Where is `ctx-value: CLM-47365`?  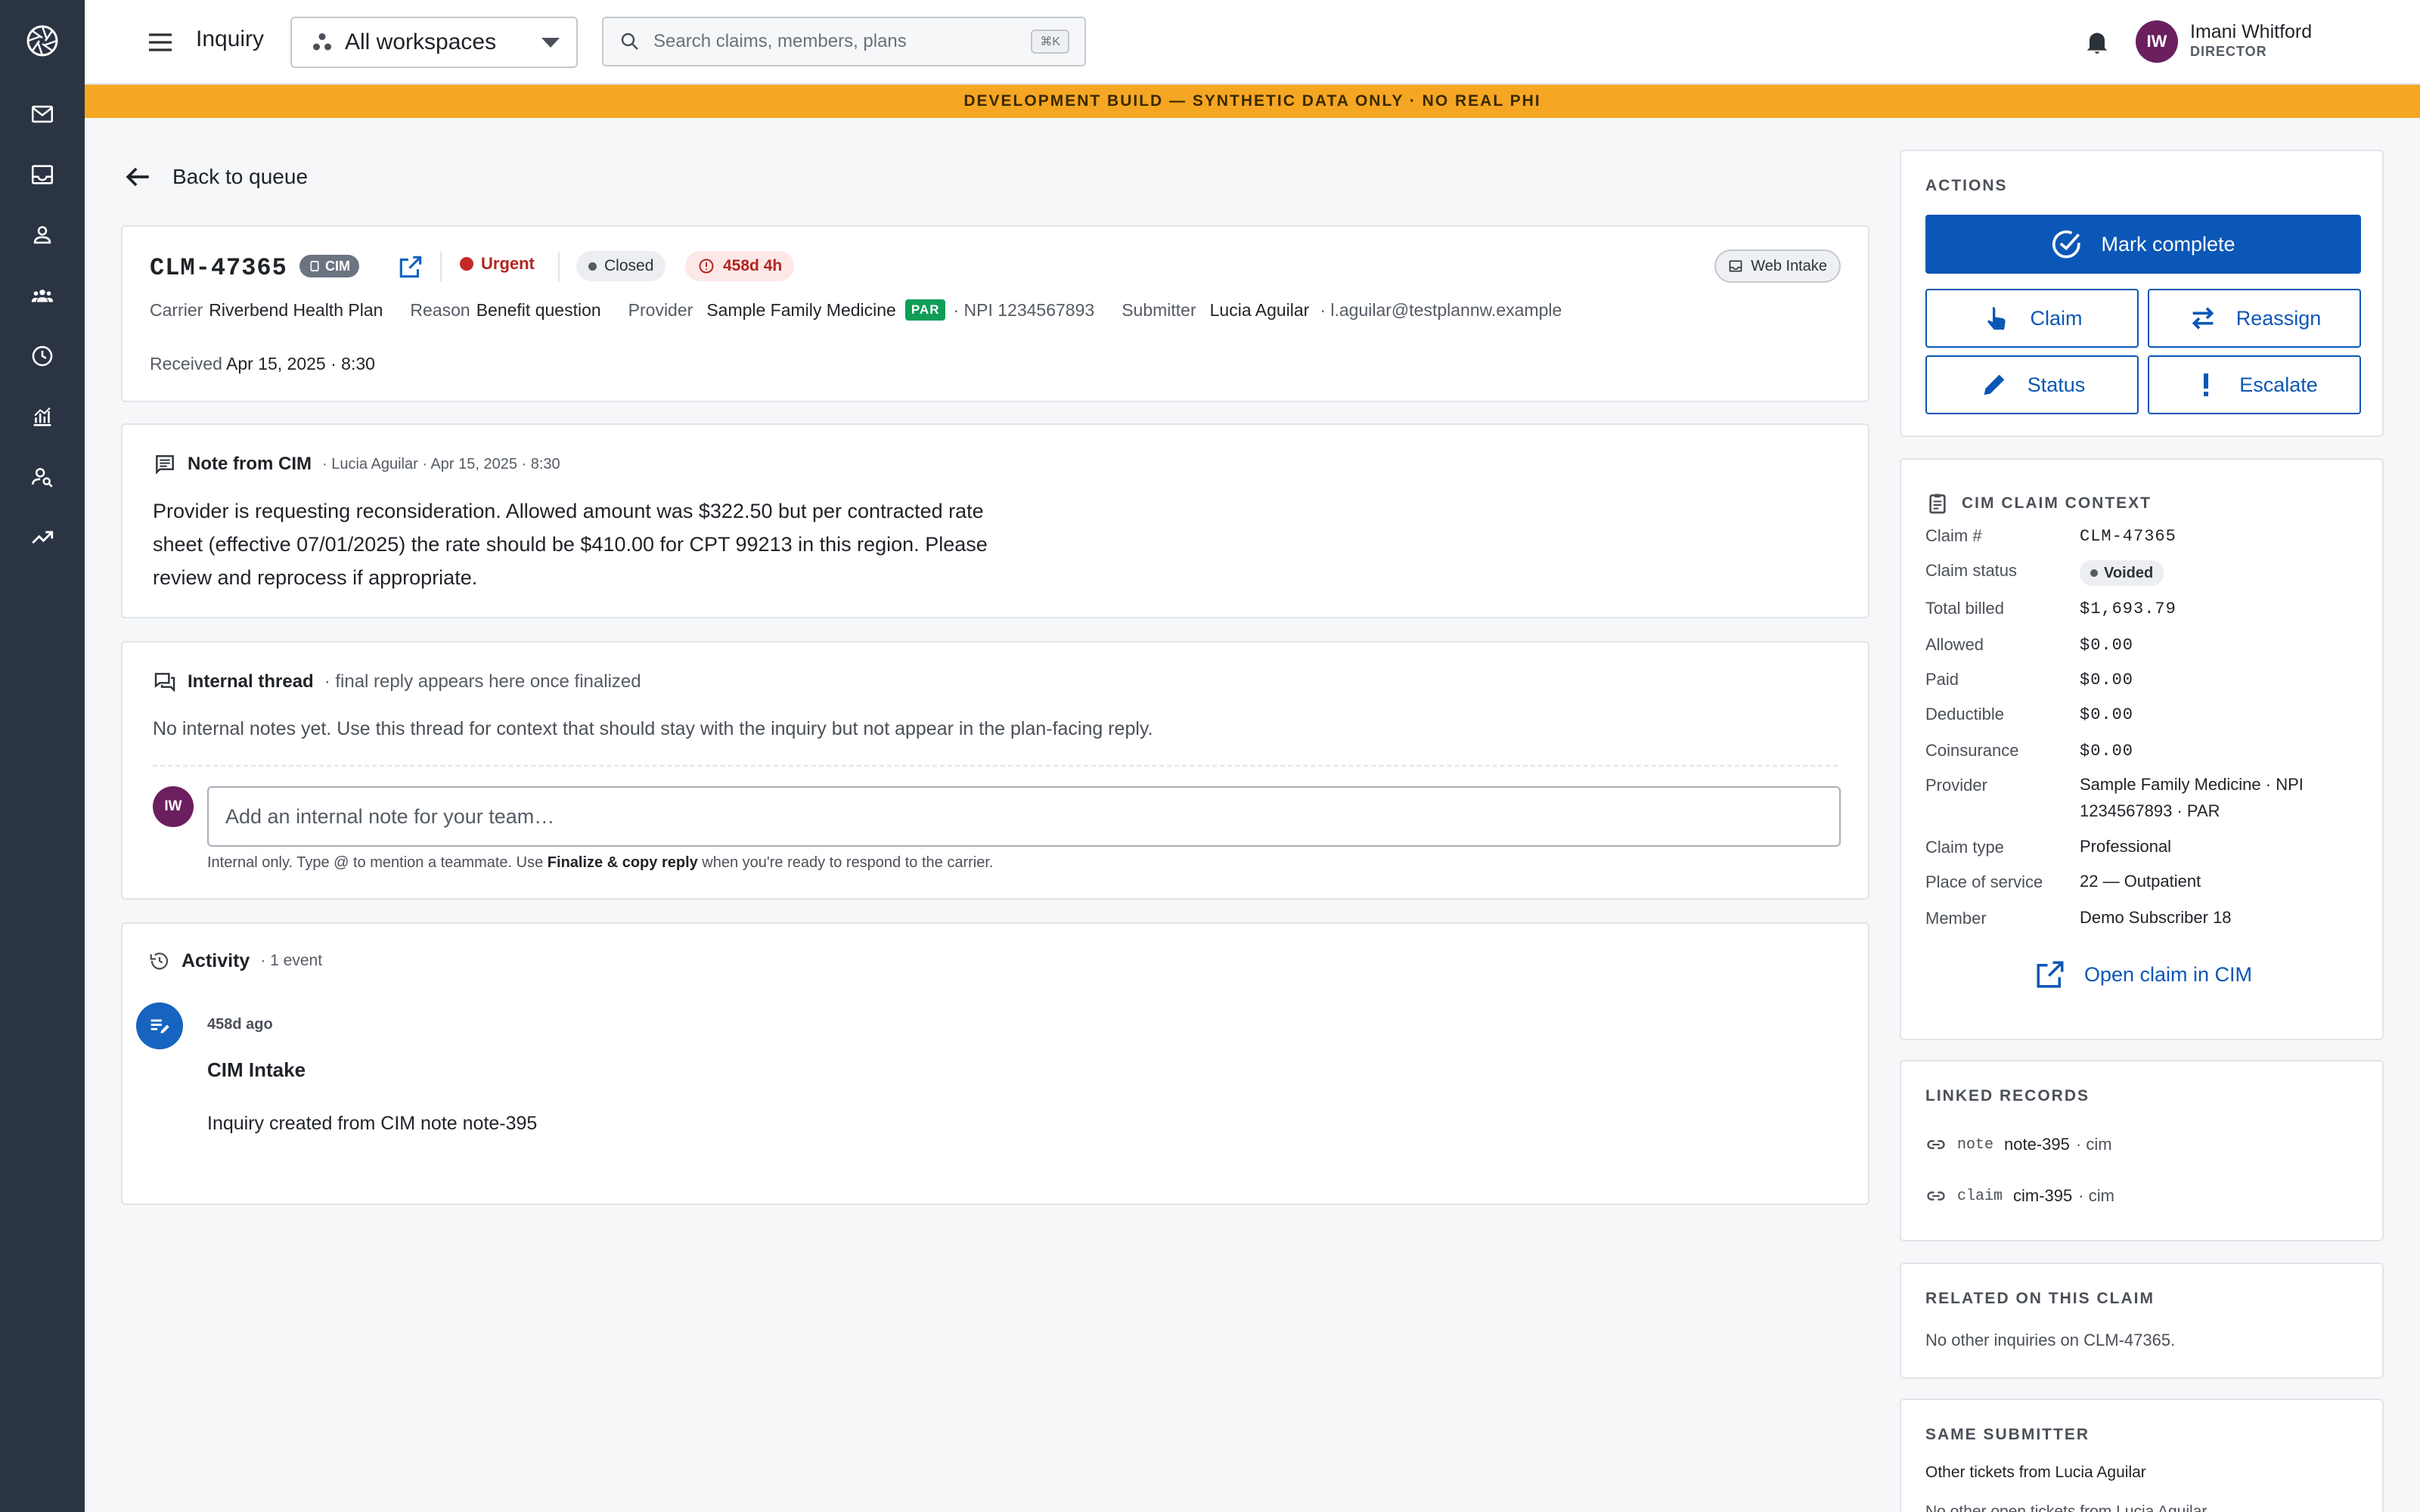
ctx-value: CLM-47365 is located at coordinates (2128, 536).